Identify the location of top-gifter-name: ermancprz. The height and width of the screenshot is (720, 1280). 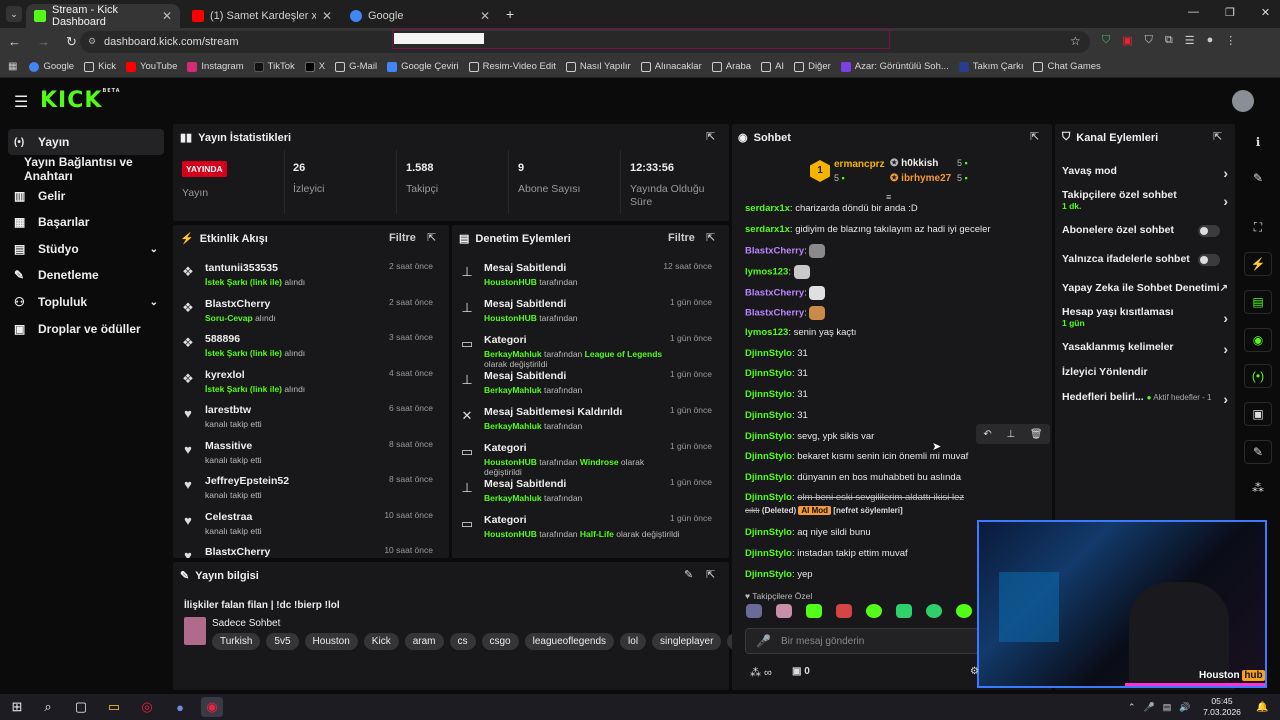
(859, 164).